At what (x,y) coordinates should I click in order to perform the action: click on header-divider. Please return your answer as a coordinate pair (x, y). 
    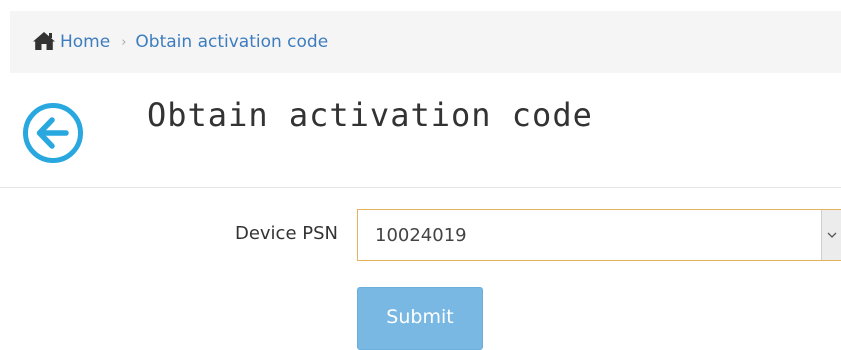
    Looking at the image, I should click on (420, 187).